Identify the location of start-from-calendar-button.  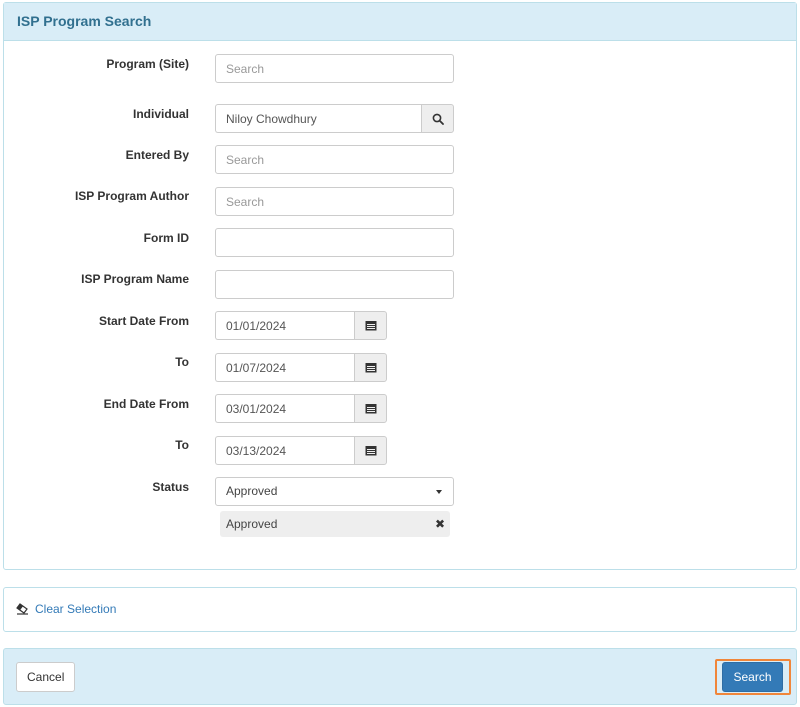
(370, 325).